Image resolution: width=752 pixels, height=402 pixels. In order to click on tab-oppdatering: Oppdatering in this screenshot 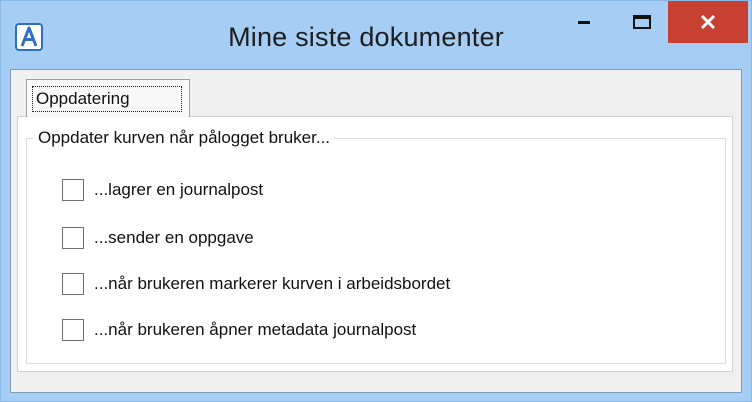, I will do `click(108, 98)`.